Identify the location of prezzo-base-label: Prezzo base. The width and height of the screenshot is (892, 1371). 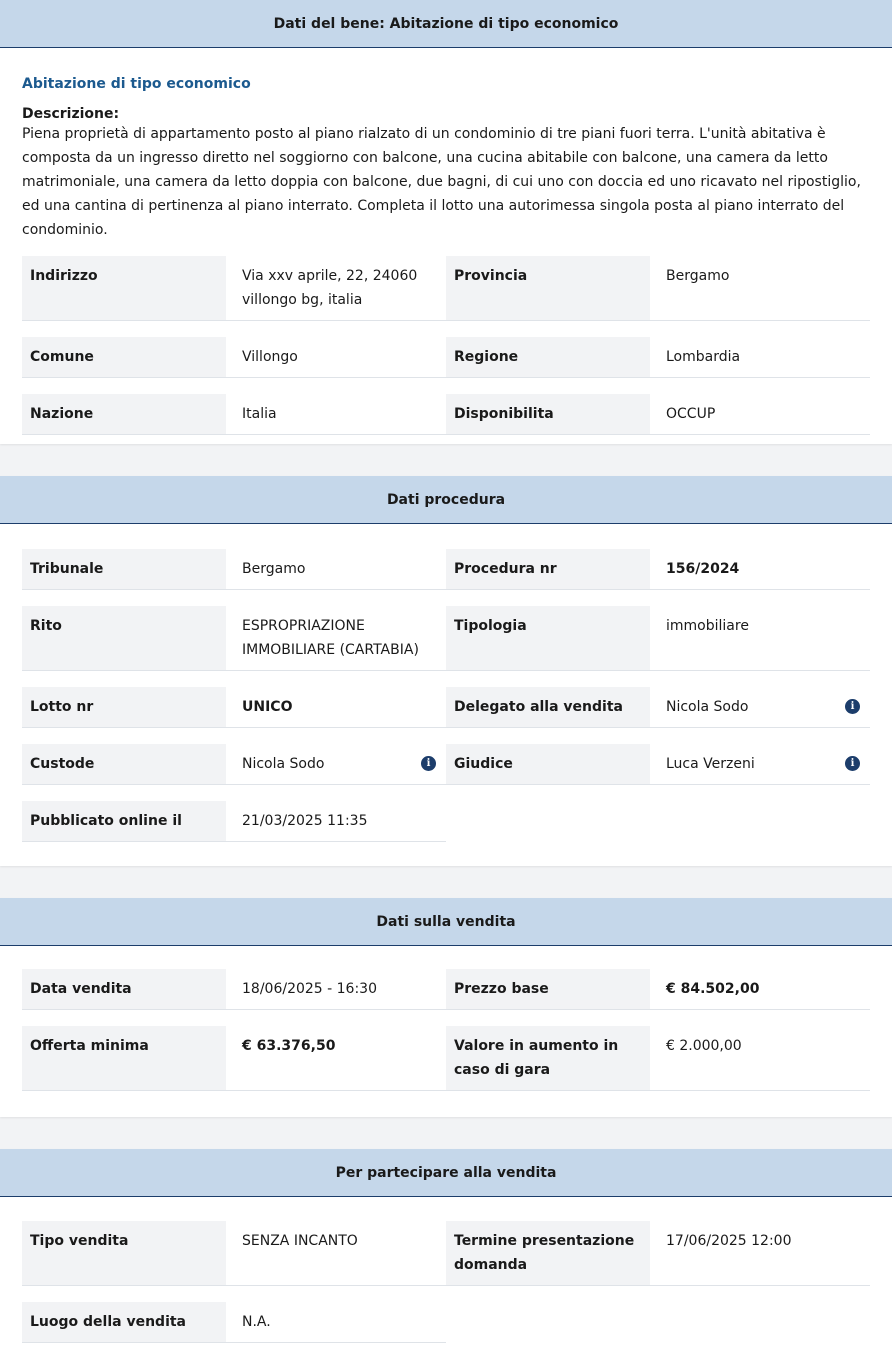
(548, 989).